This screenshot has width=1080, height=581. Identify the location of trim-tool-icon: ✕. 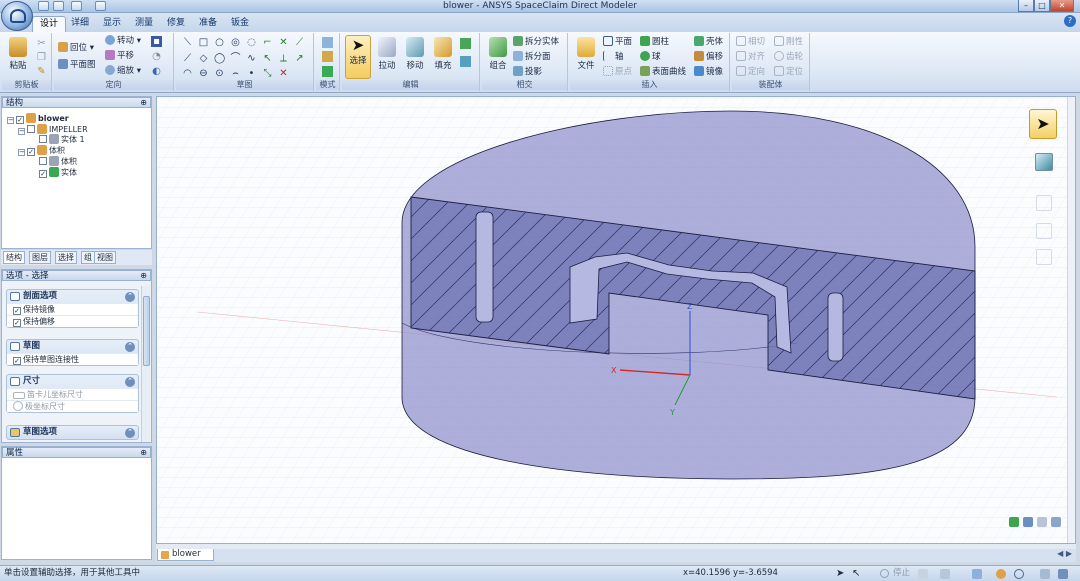
(283, 42).